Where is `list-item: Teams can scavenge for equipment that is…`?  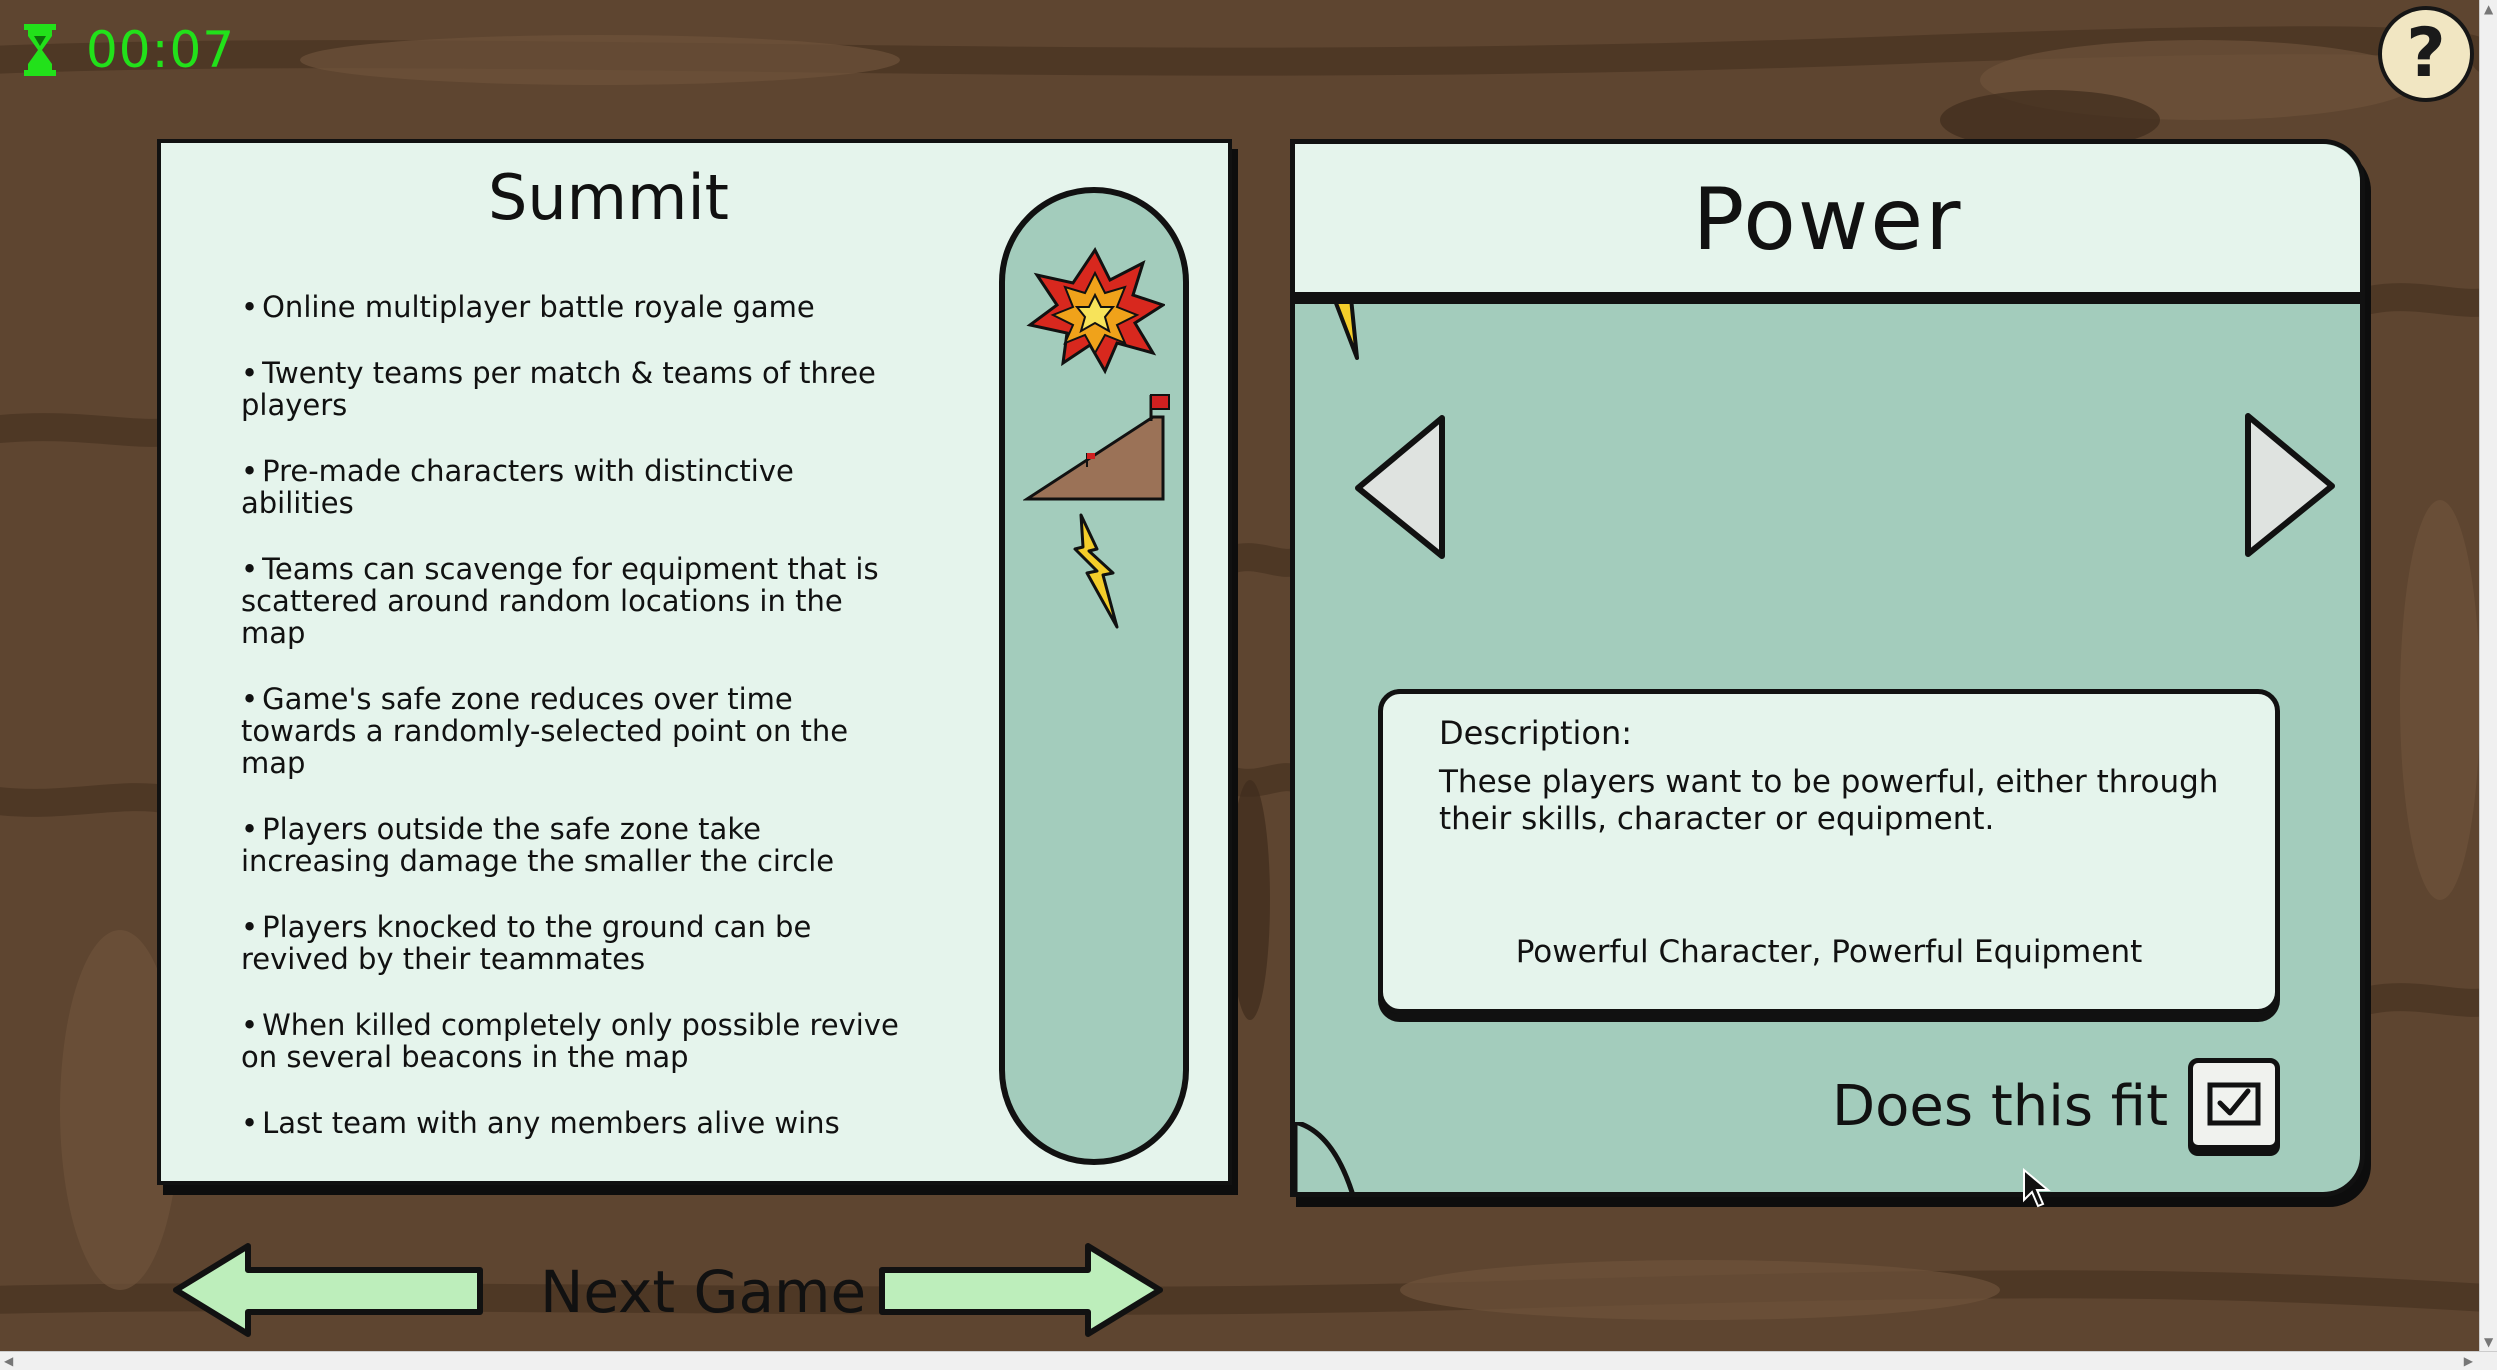 list-item: Teams can scavenge for equipment that is… is located at coordinates (571, 601).